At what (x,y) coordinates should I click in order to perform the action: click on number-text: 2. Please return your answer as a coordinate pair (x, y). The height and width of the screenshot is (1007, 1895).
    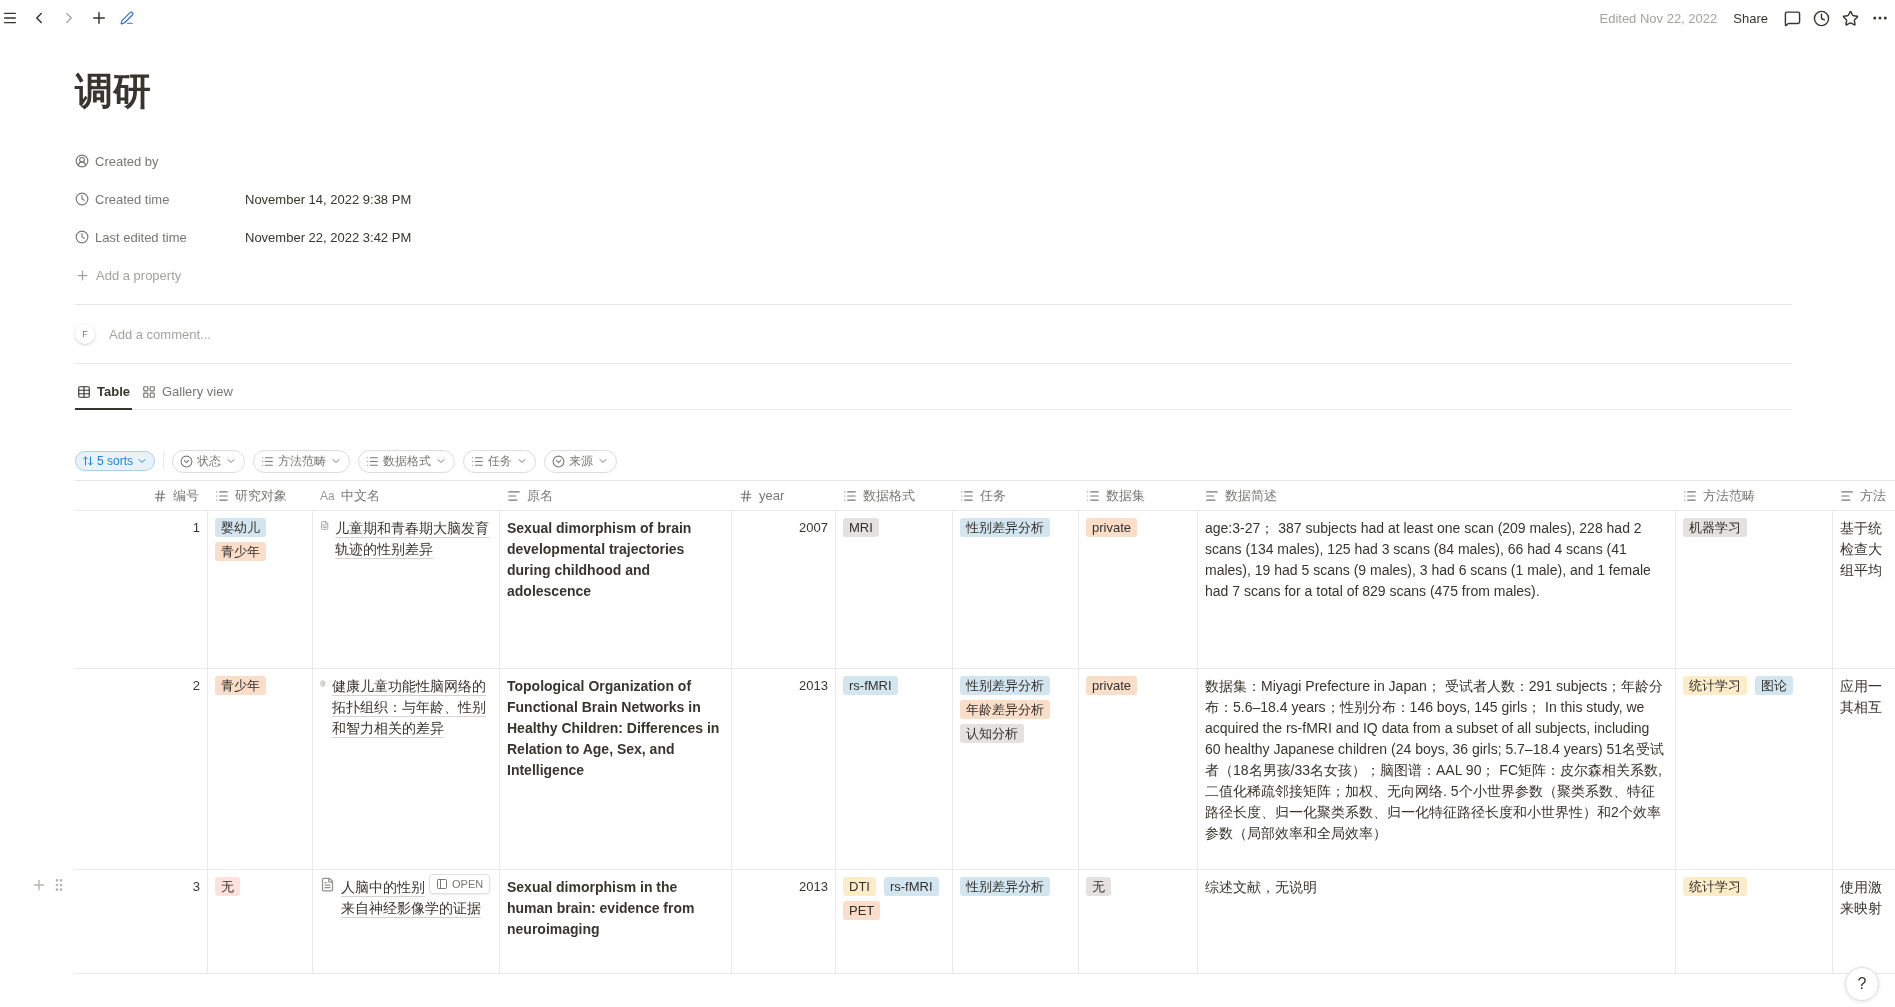
    Looking at the image, I should click on (196, 686).